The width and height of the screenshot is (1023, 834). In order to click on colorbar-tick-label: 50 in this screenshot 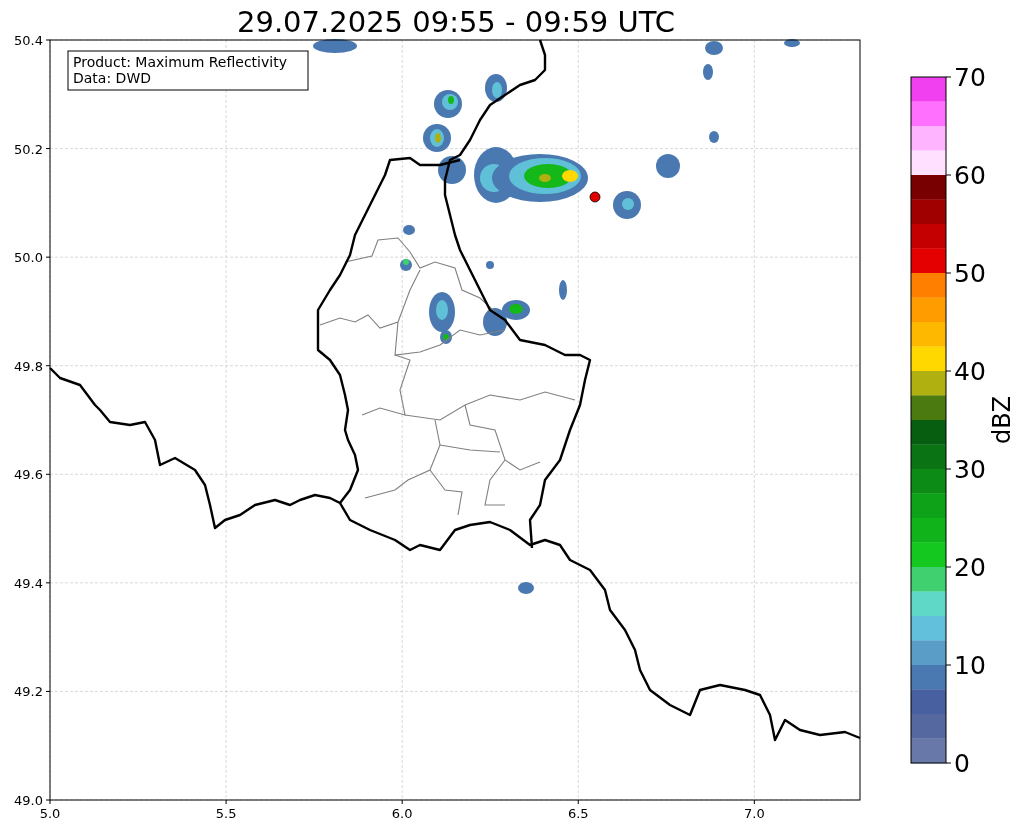, I will do `click(970, 273)`.